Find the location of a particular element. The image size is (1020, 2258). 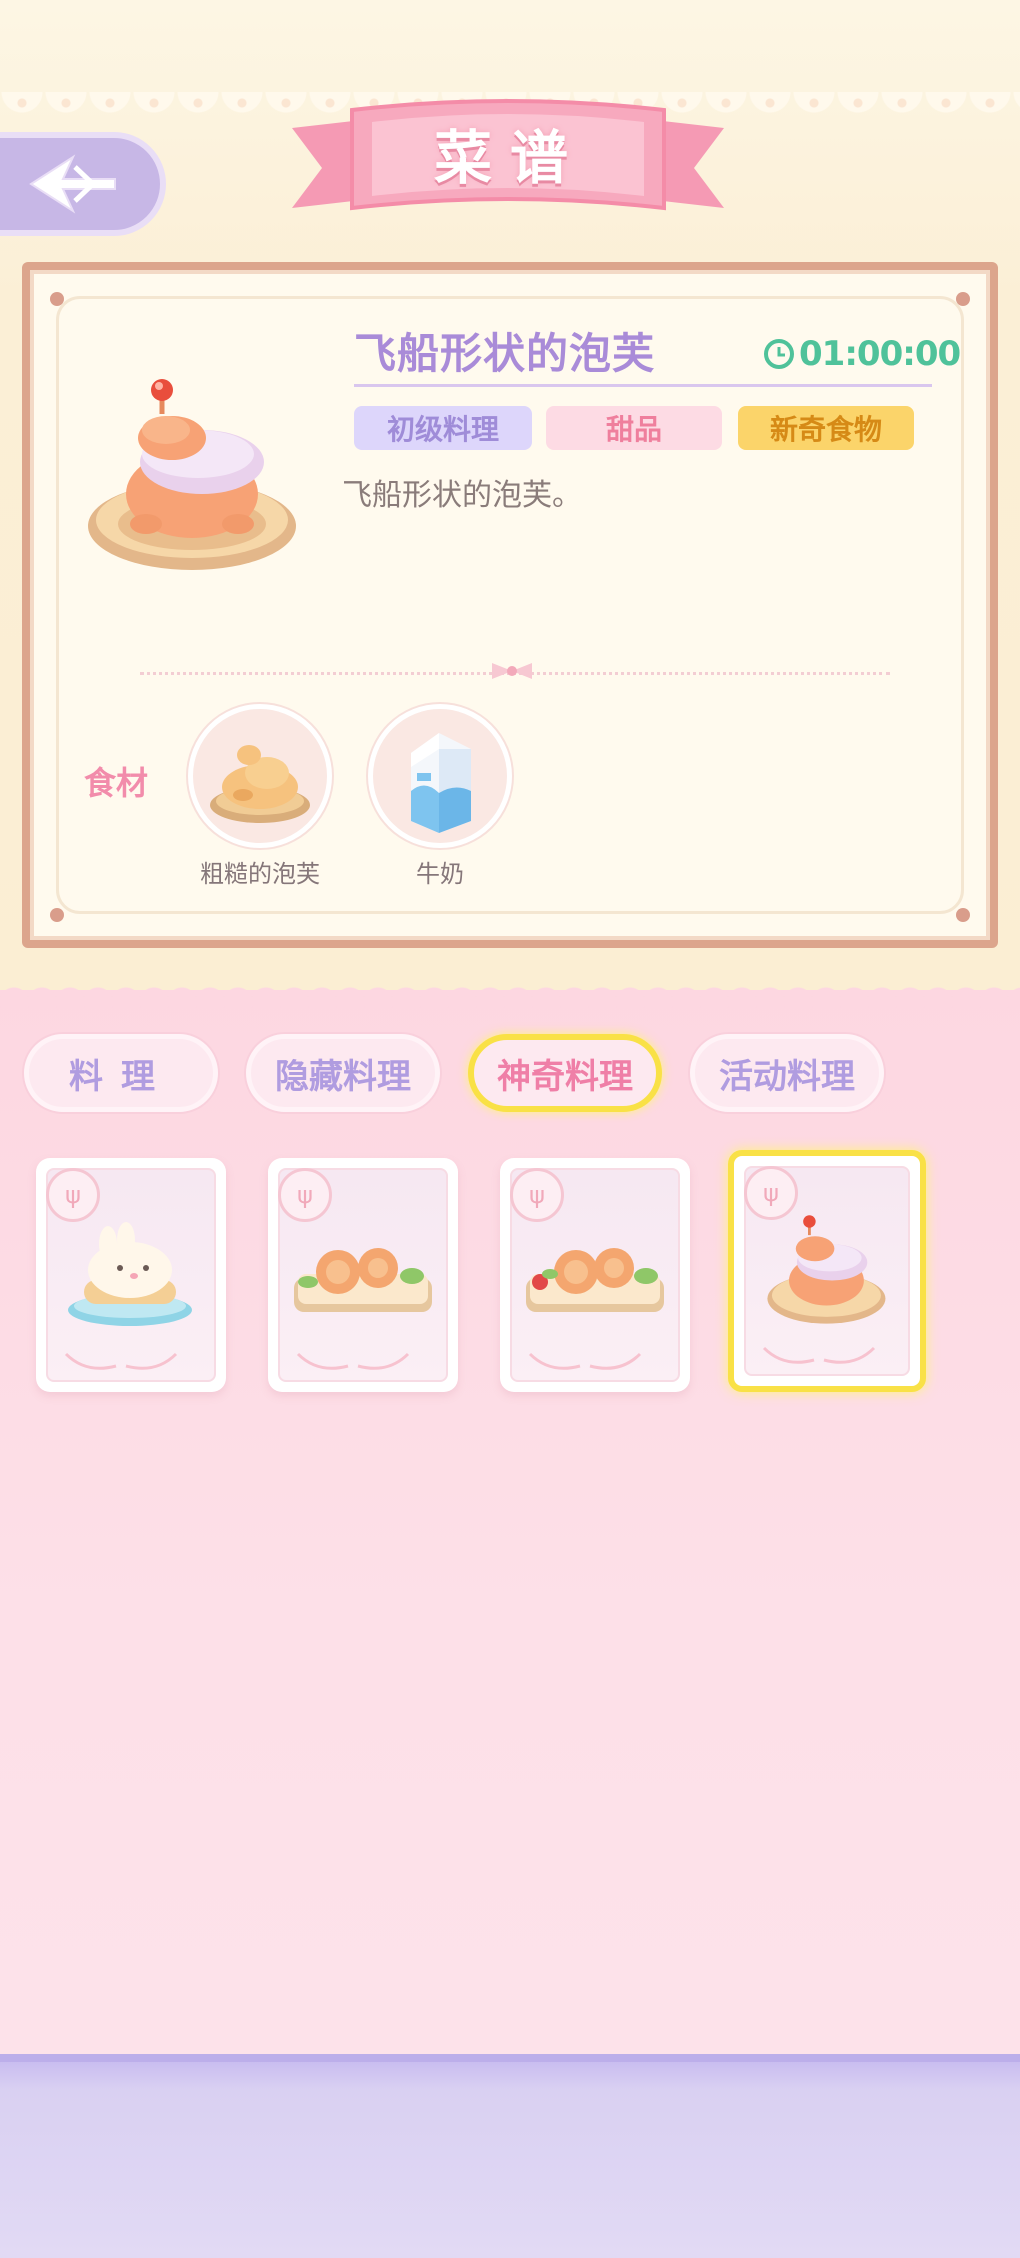

cook-timer: 01:00:00 is located at coordinates (862, 354).